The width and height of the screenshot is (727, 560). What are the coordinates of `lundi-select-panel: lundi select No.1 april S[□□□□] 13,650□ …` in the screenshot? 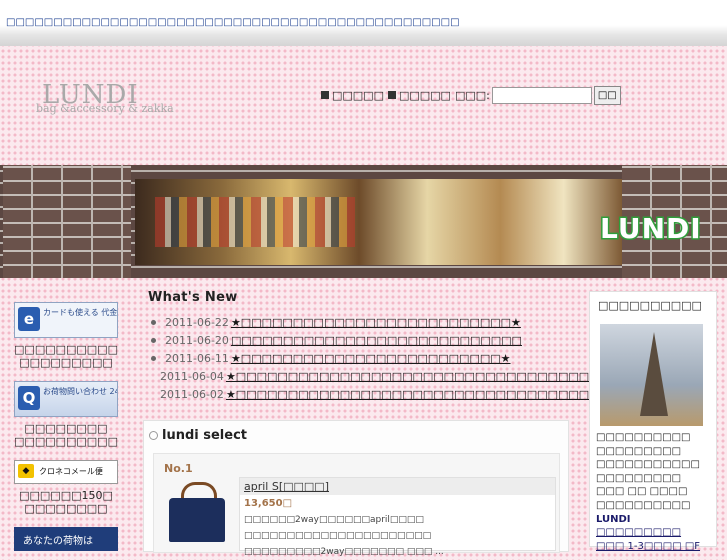 It's located at (356, 488).